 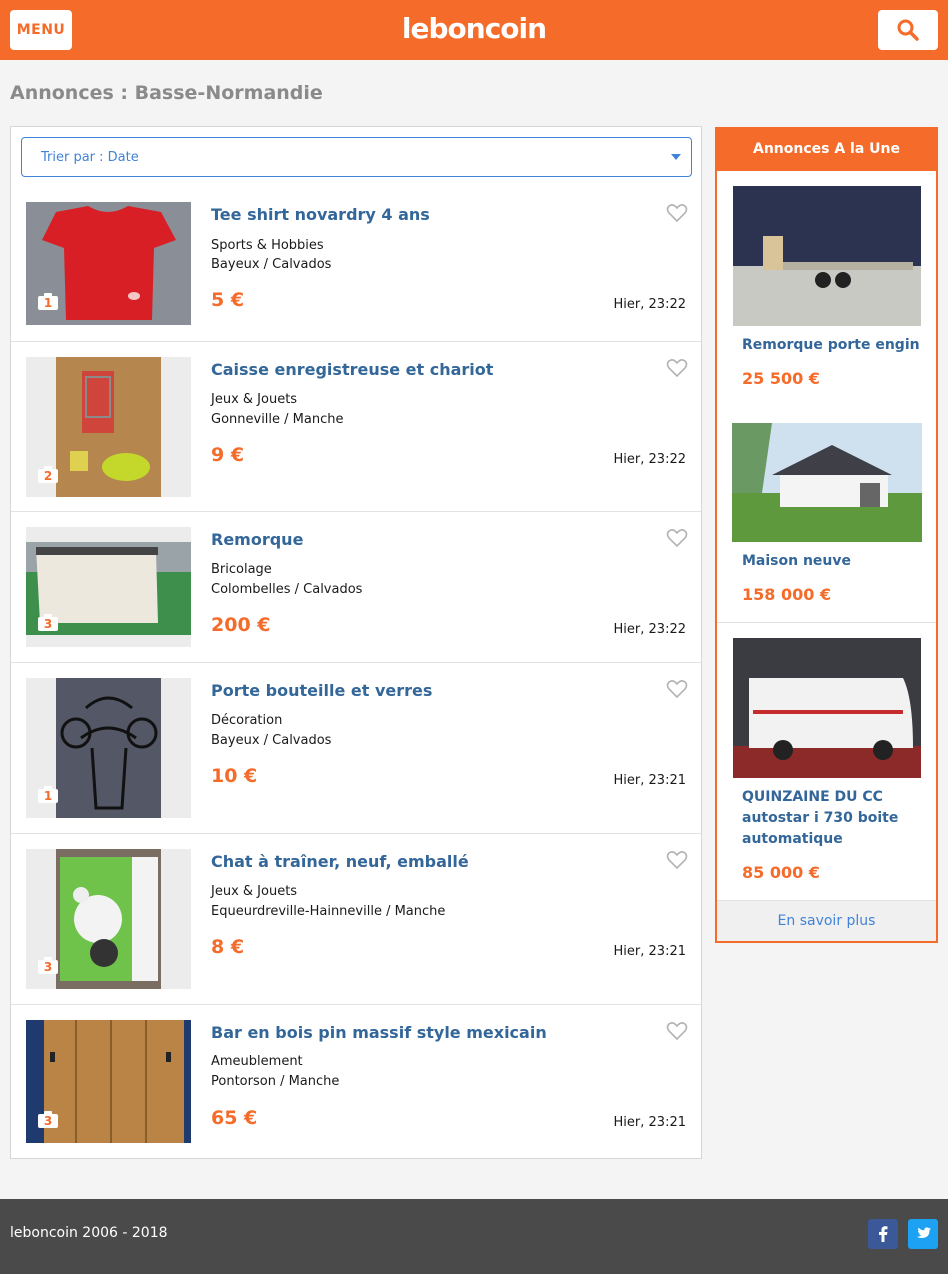 What do you see at coordinates (234, 1118) in the screenshot?
I see `ad-price: 65 €` at bounding box center [234, 1118].